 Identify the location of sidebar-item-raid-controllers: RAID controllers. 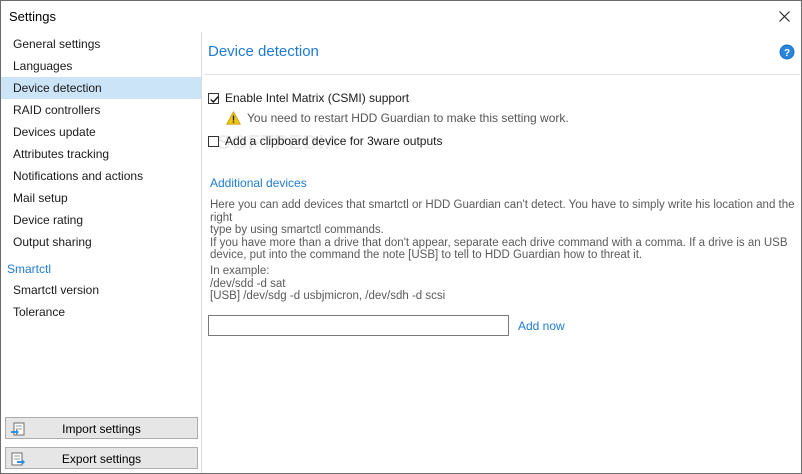
(101, 110).